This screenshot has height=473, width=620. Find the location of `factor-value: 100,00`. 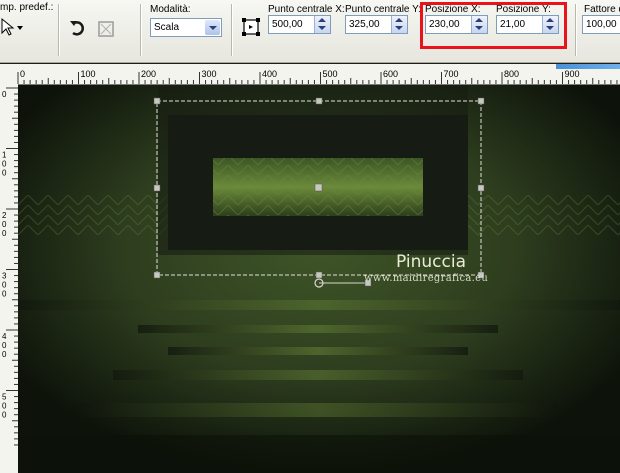

factor-value: 100,00 is located at coordinates (601, 24).